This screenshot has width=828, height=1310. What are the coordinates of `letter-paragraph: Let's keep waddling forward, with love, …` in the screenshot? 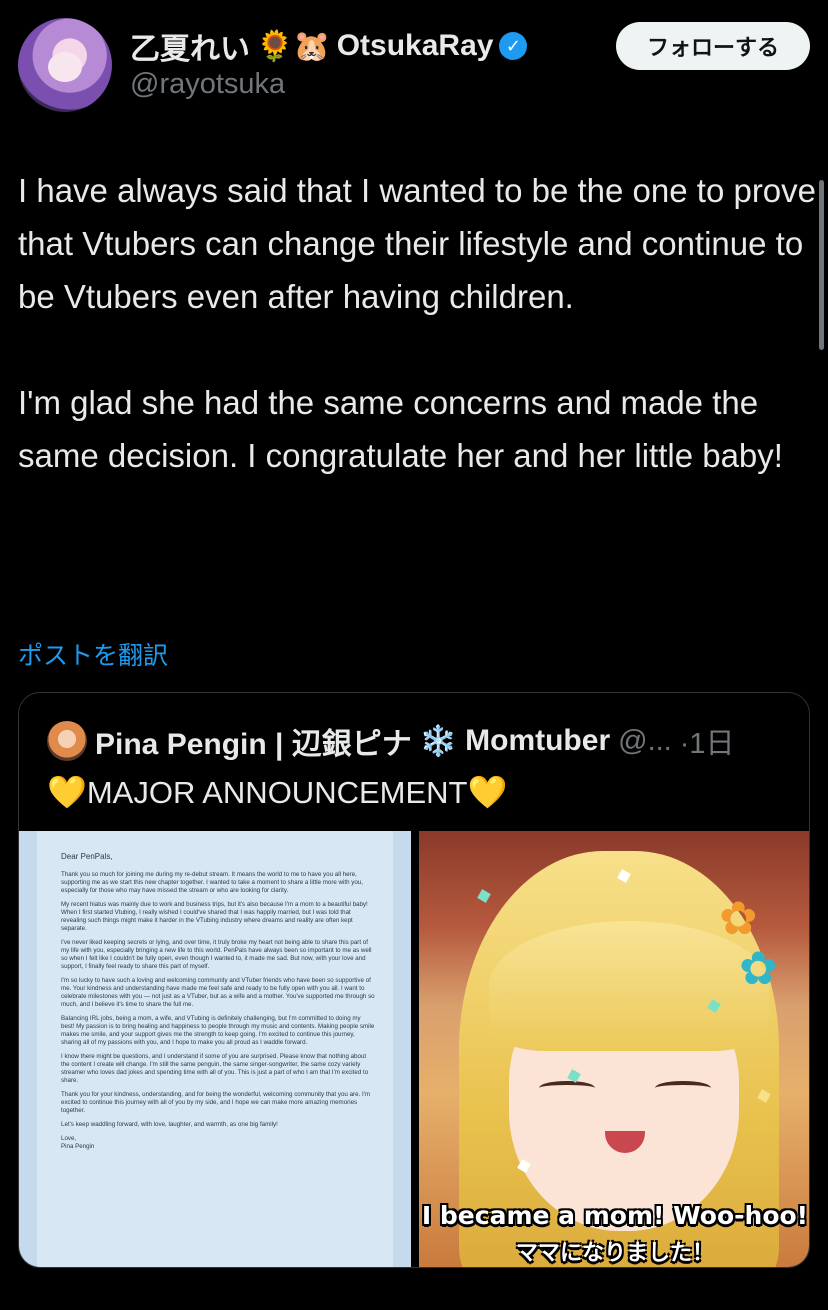 It's located at (169, 1124).